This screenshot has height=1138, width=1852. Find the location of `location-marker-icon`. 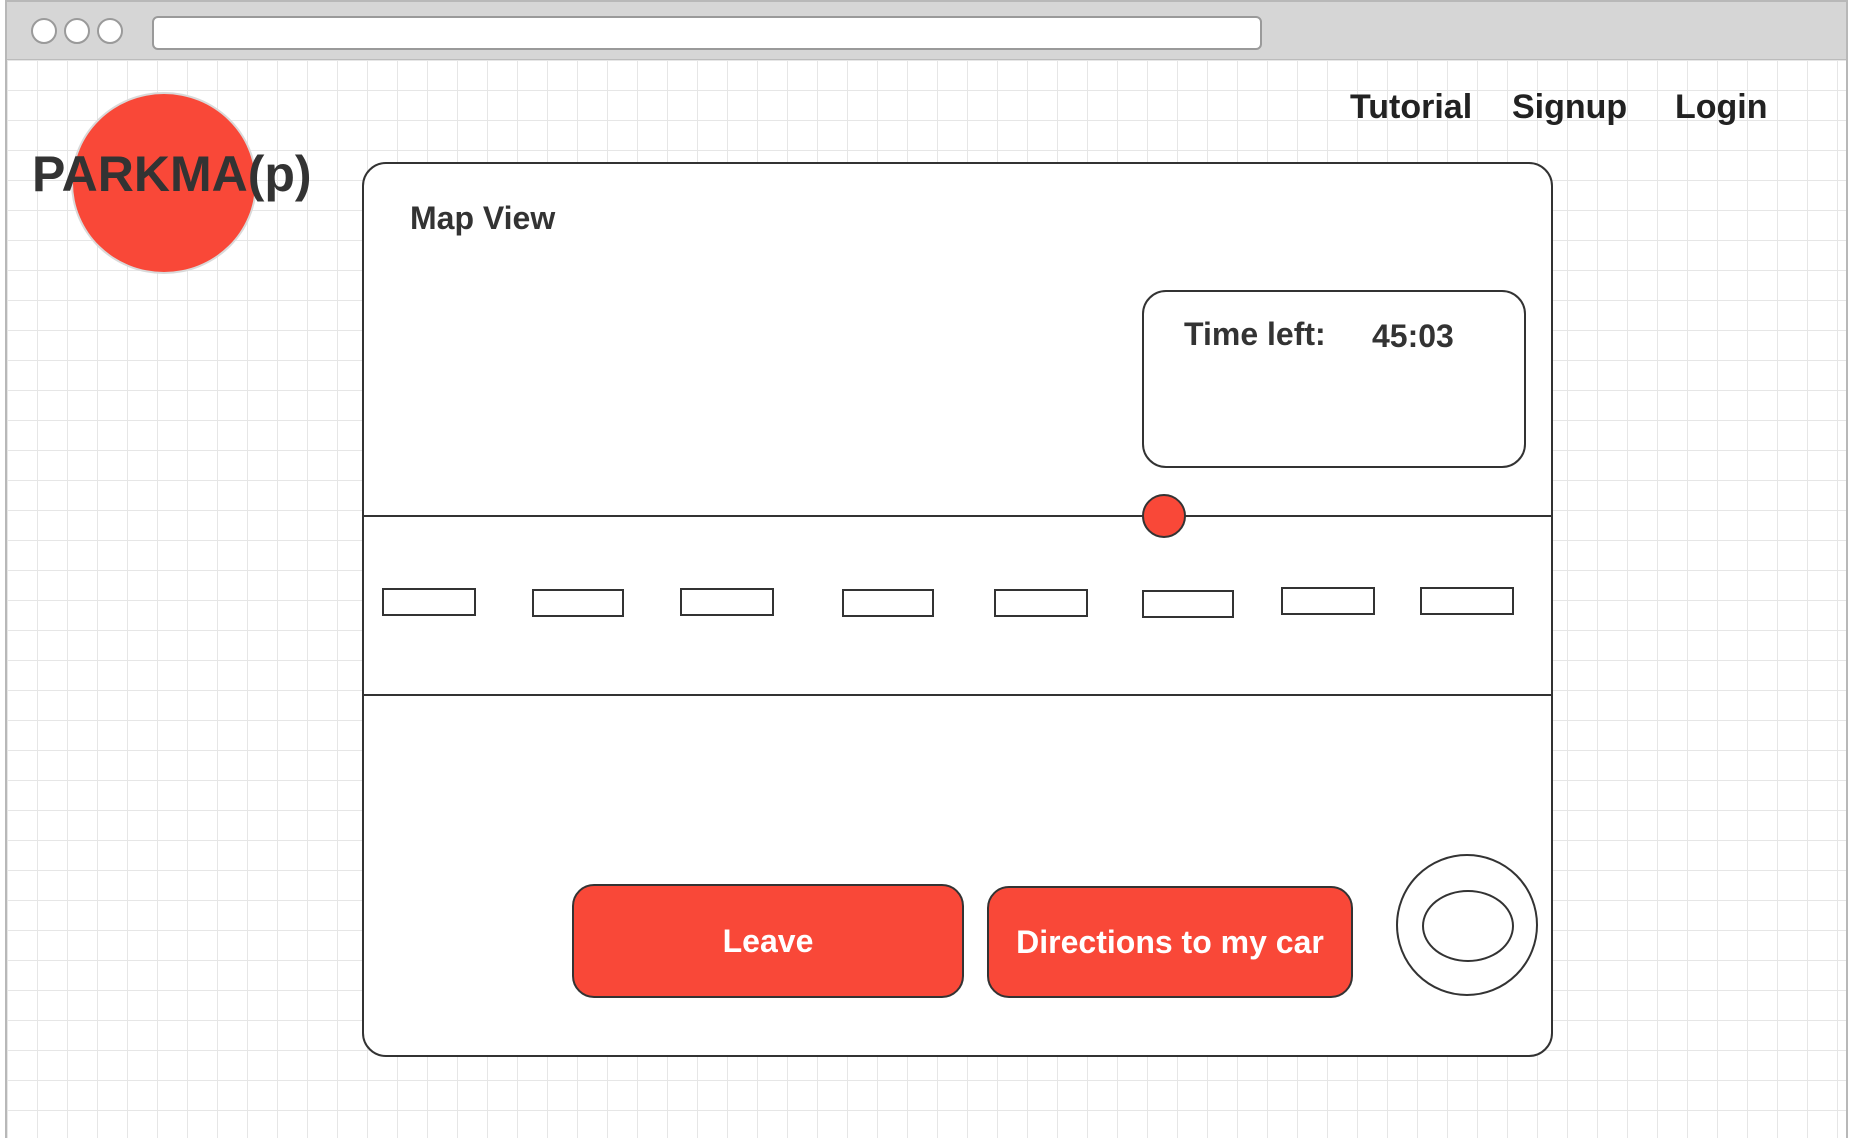

location-marker-icon is located at coordinates (1164, 516).